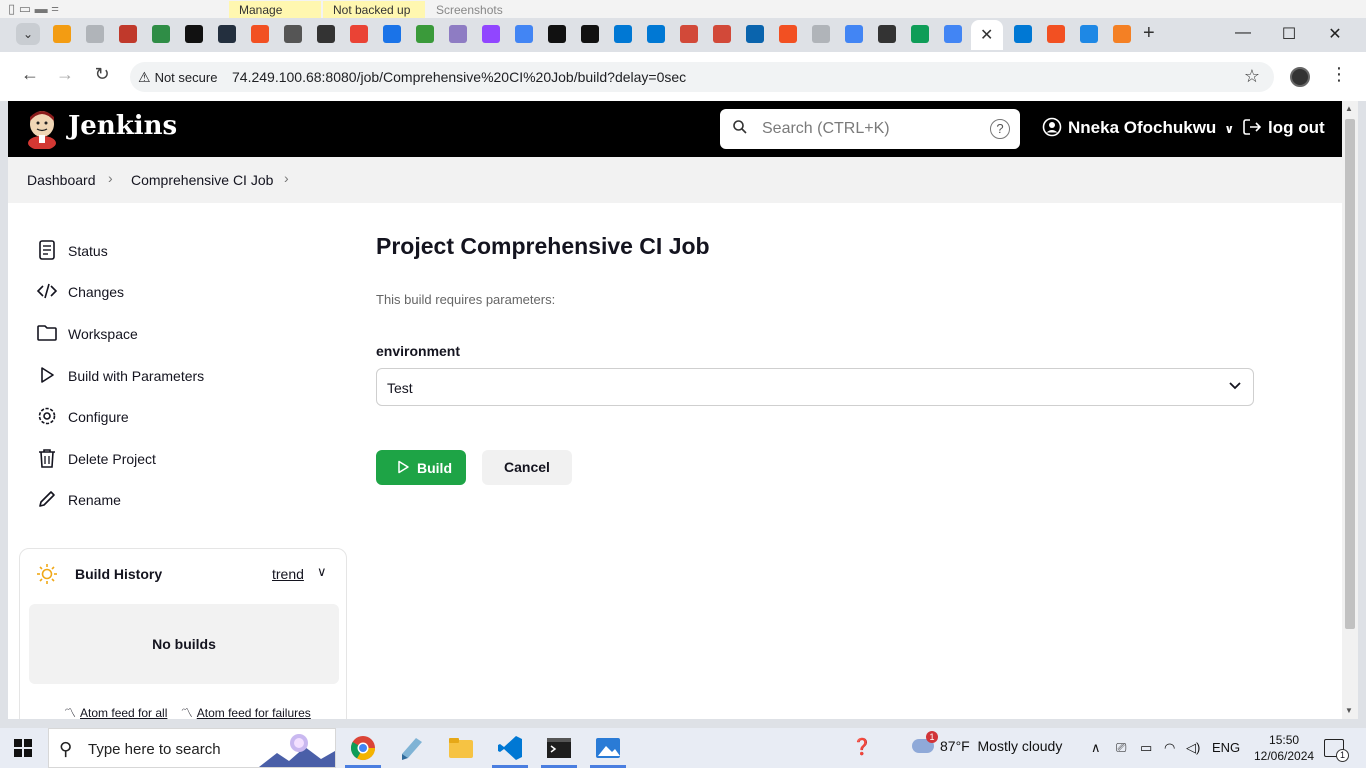  What do you see at coordinates (61, 180) in the screenshot?
I see `breadcrumb-dashboard: Dashboard` at bounding box center [61, 180].